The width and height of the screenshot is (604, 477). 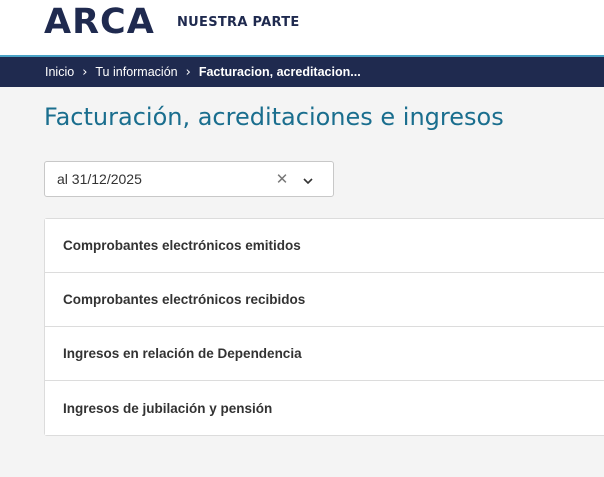 I want to click on section-label: Comprobantes electrónicos recibidos, so click(x=184, y=299).